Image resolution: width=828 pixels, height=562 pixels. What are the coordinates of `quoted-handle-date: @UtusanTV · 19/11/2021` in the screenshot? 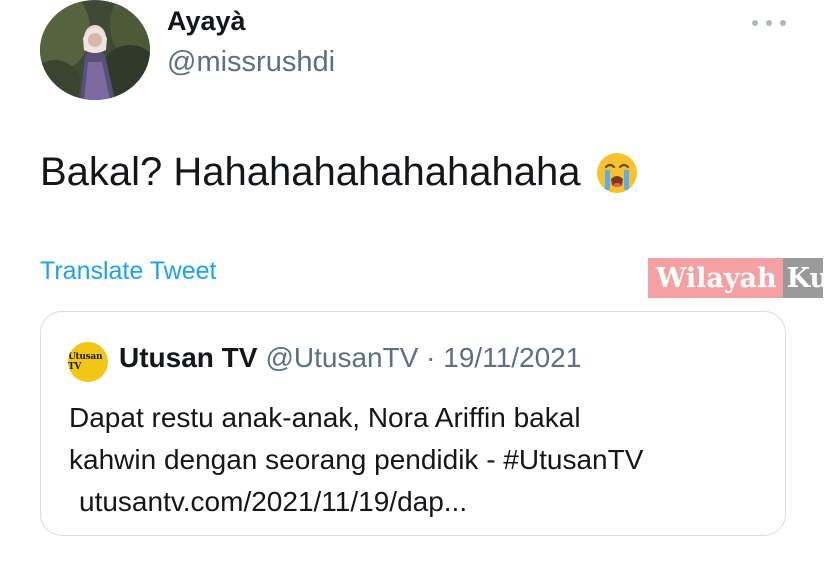 It's located at (423, 357).